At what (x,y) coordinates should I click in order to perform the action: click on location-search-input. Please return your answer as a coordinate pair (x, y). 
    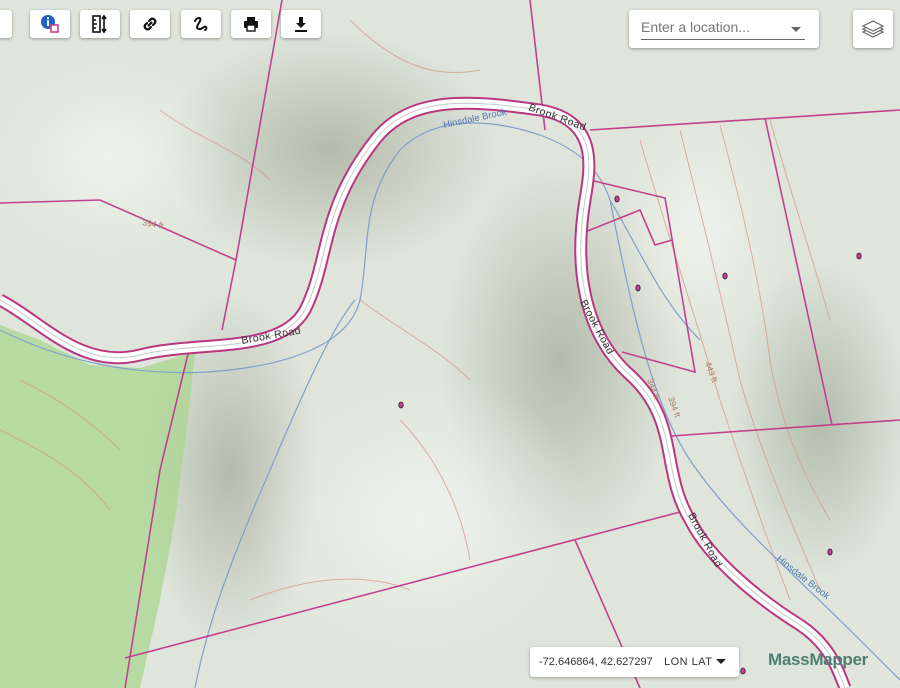
    Looking at the image, I should click on (716, 27).